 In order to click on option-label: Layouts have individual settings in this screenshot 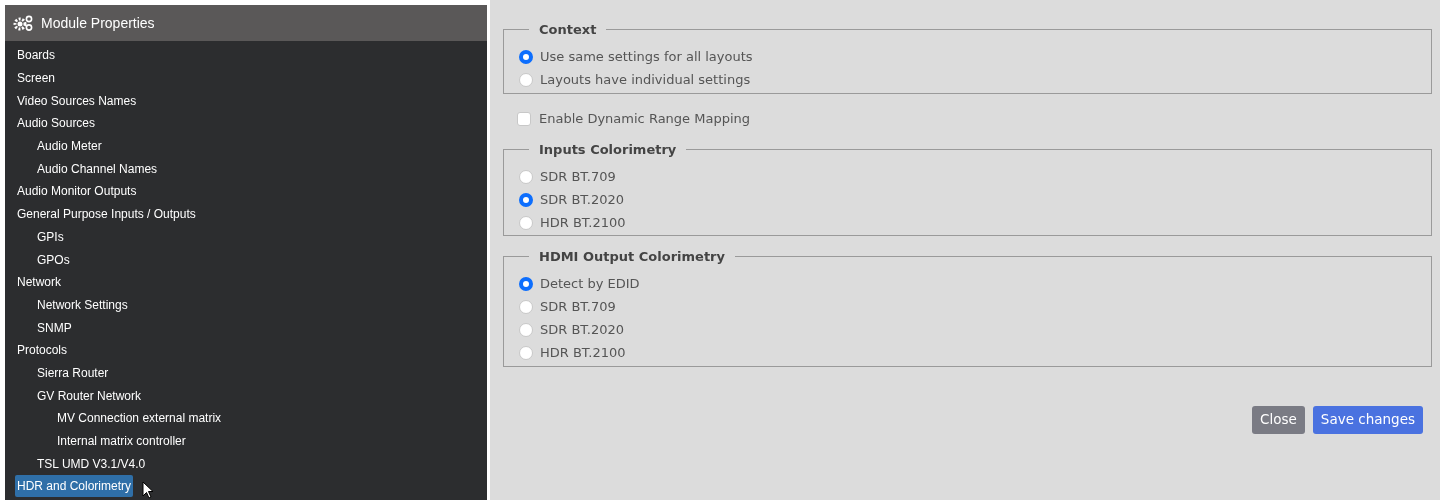, I will do `click(645, 80)`.